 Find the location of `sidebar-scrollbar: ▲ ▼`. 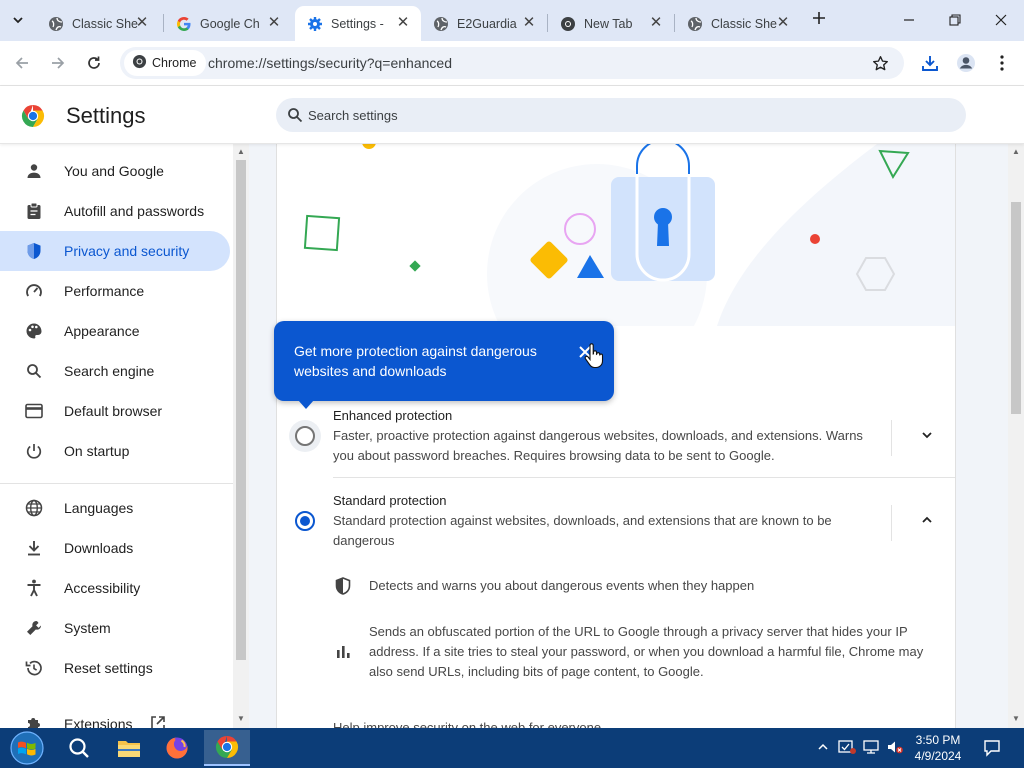

sidebar-scrollbar: ▲ ▼ is located at coordinates (241, 436).